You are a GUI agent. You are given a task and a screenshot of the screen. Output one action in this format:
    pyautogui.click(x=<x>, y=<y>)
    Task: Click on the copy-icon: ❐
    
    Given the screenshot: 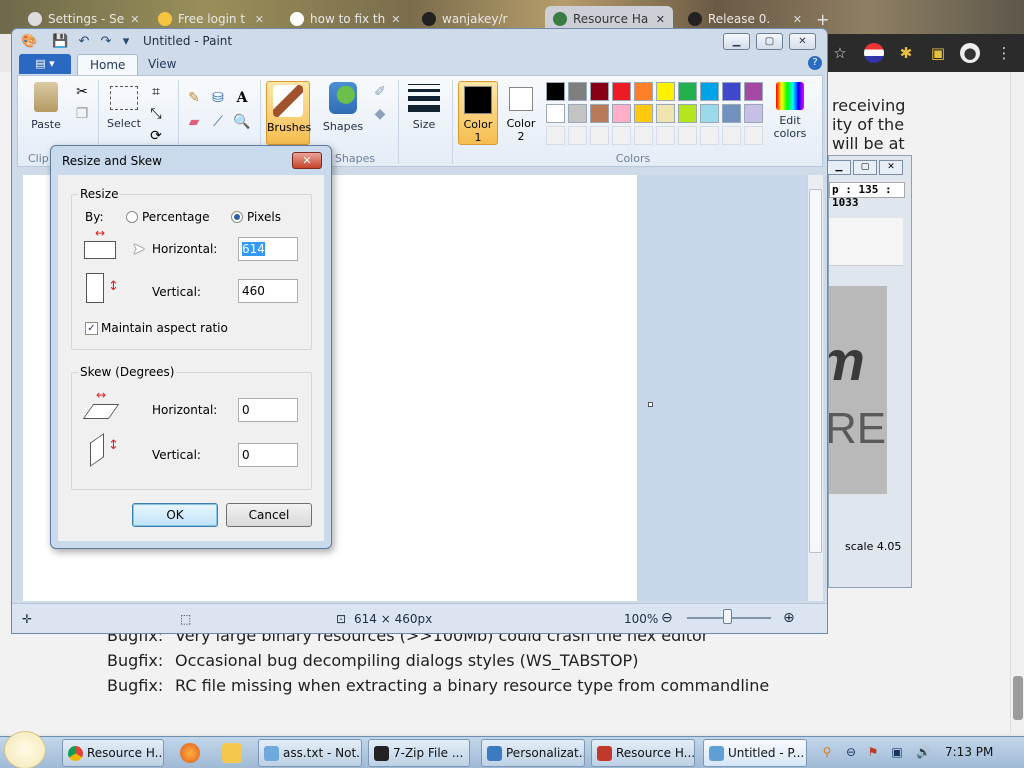 What is the action you would take?
    pyautogui.click(x=82, y=114)
    